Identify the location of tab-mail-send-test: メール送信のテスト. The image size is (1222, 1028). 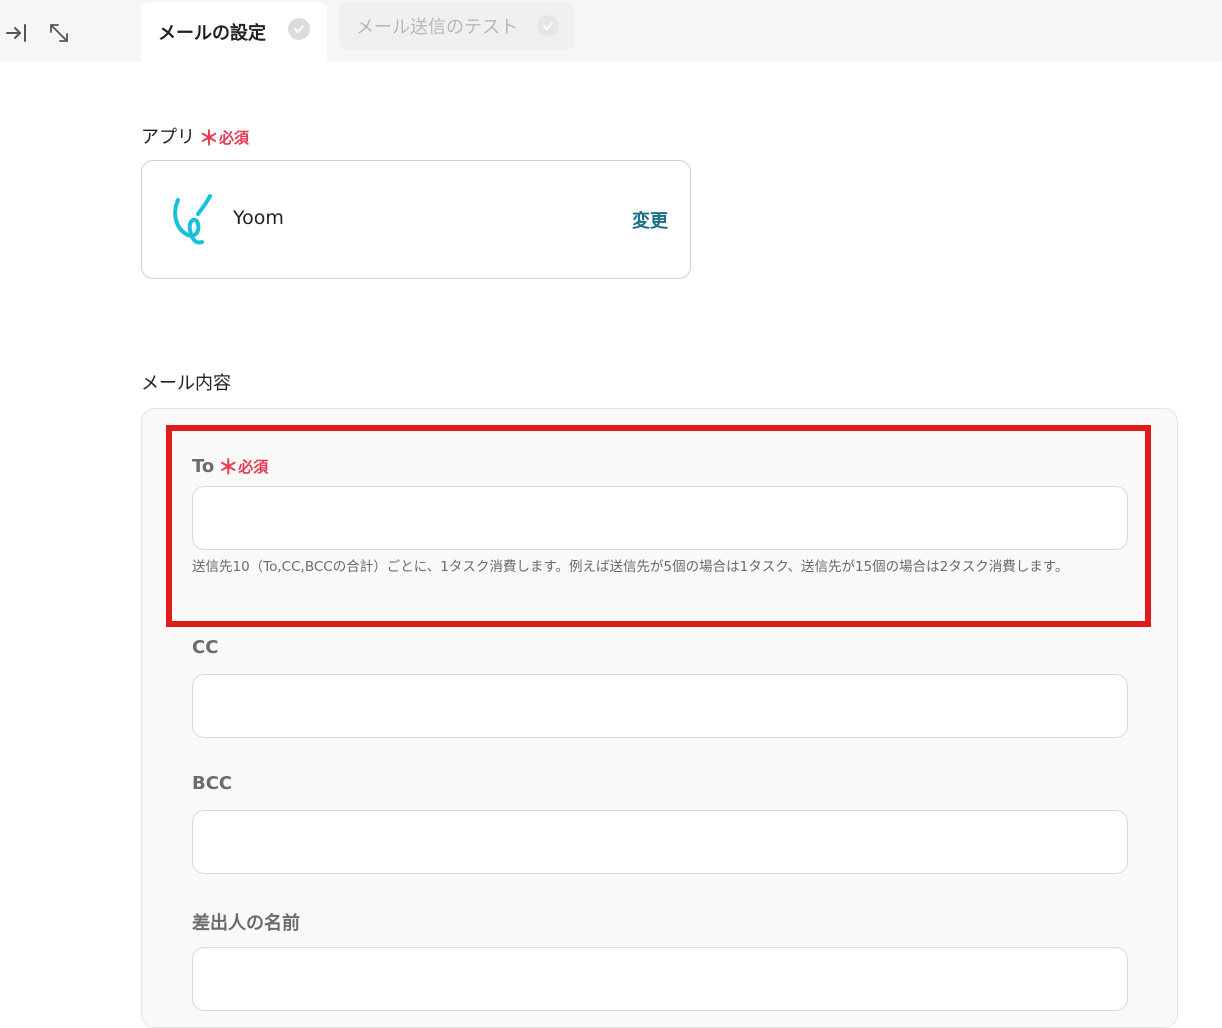
(456, 26).